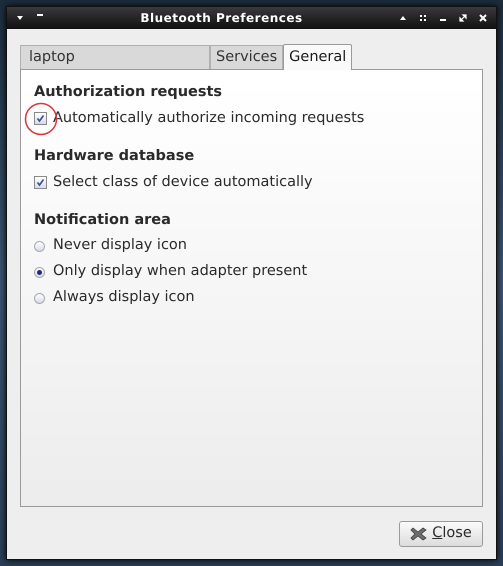 The image size is (503, 566). What do you see at coordinates (423, 18) in the screenshot?
I see `sticky-icon` at bounding box center [423, 18].